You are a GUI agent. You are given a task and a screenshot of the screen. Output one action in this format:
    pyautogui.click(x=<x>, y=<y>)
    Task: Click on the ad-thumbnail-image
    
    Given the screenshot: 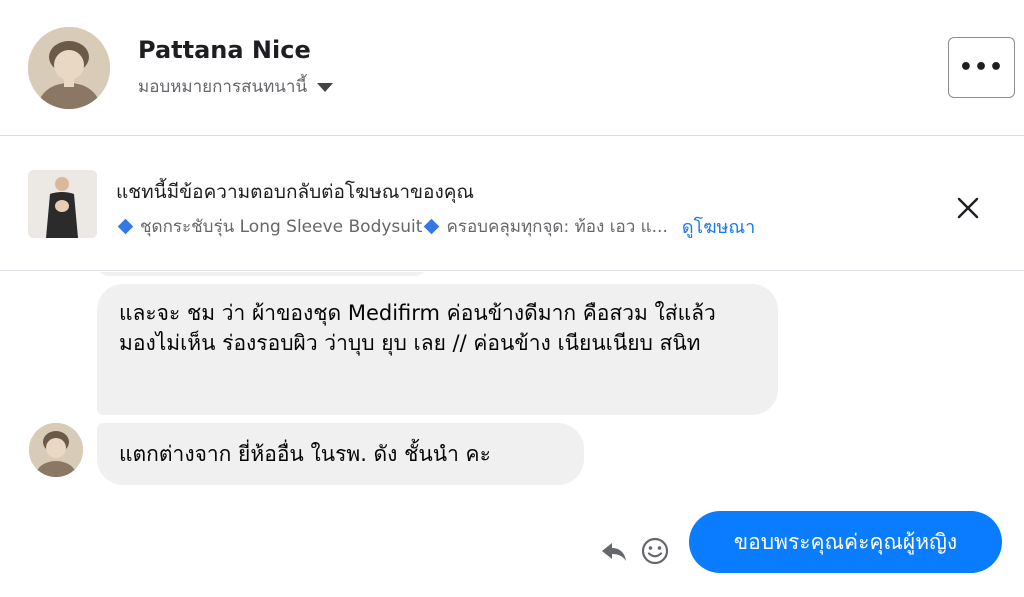 What is the action you would take?
    pyautogui.click(x=62, y=204)
    